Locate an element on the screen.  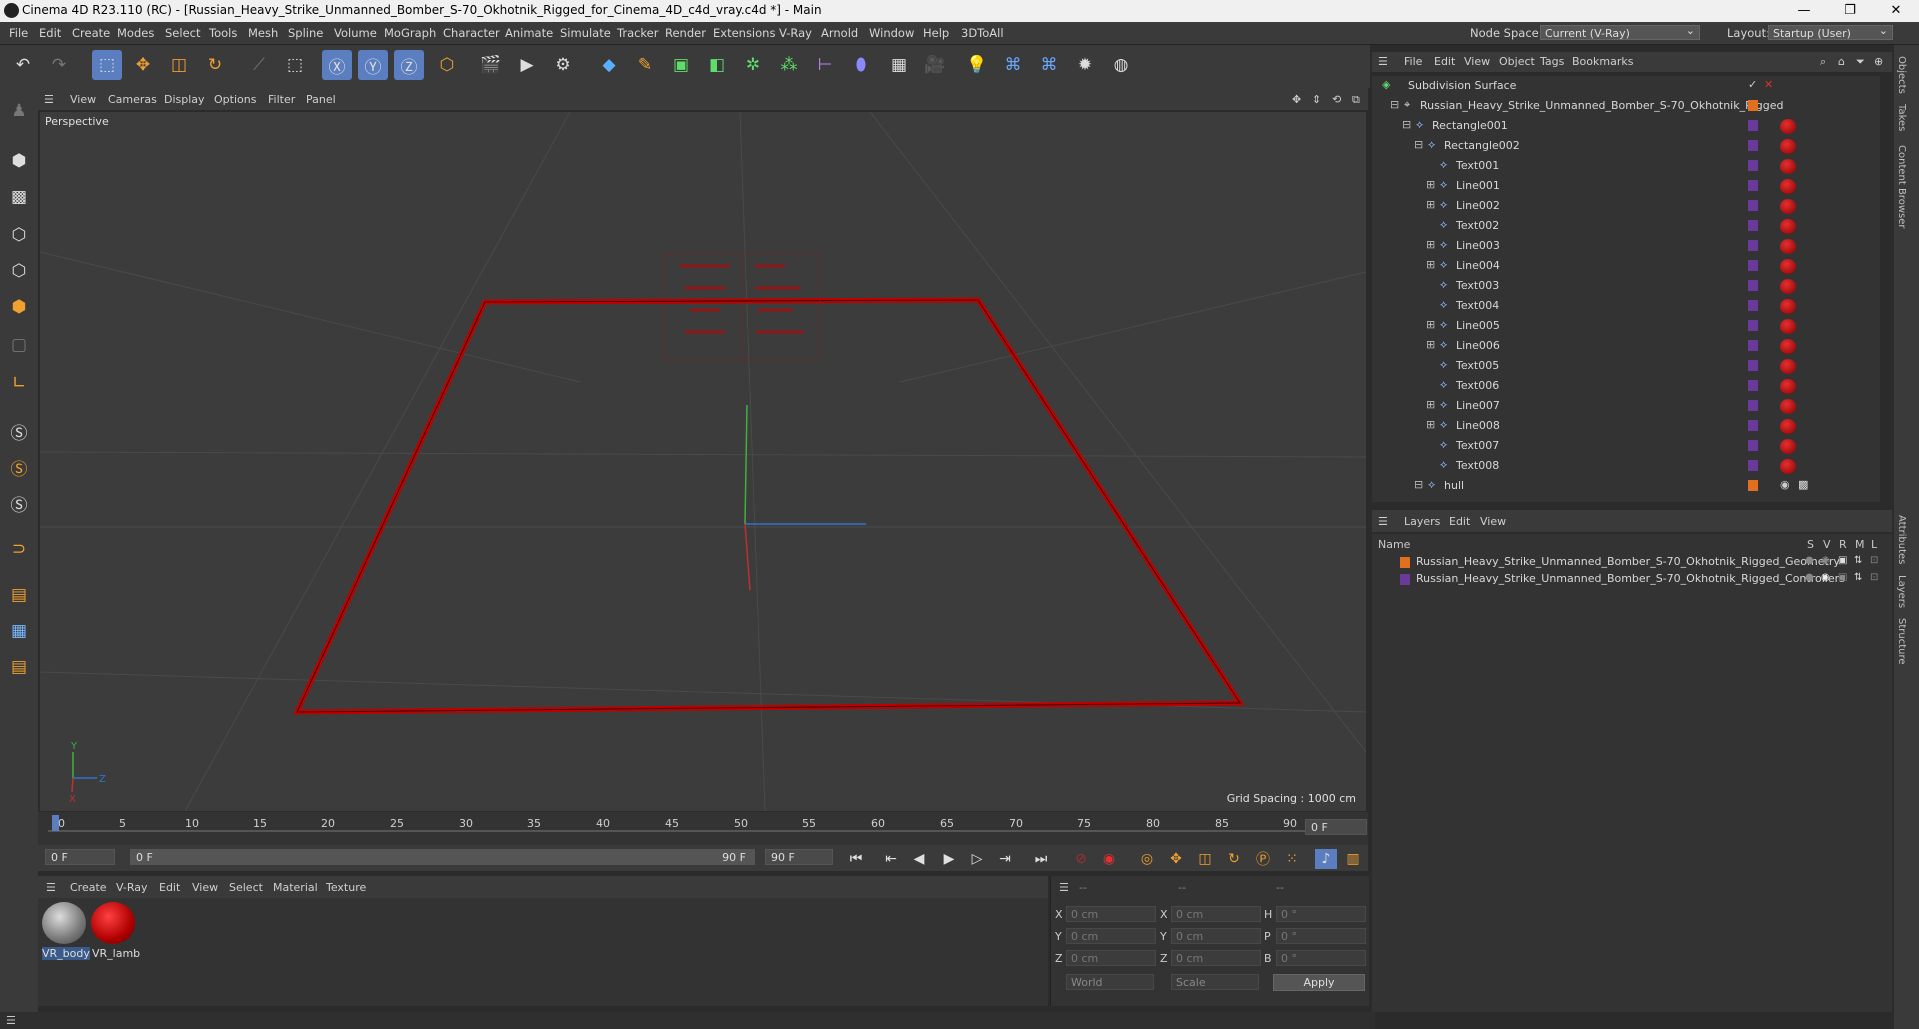
object-home-icon: ⌂ is located at coordinates (1841, 61).